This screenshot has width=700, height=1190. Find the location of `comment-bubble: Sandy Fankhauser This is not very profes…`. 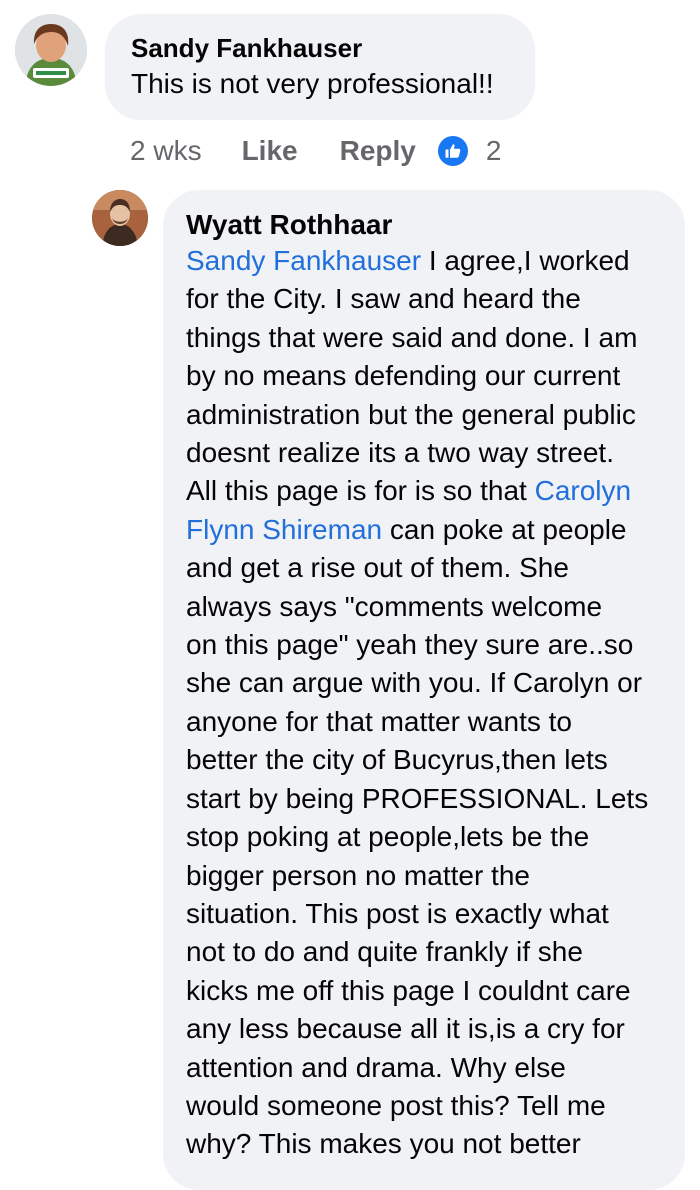

comment-bubble: Sandy Fankhauser This is not very profes… is located at coordinates (320, 67).